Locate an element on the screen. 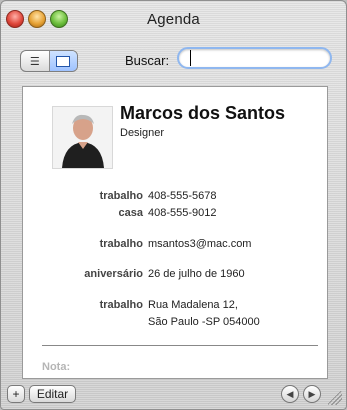 The height and width of the screenshot is (410, 347). search-input is located at coordinates (254, 58).